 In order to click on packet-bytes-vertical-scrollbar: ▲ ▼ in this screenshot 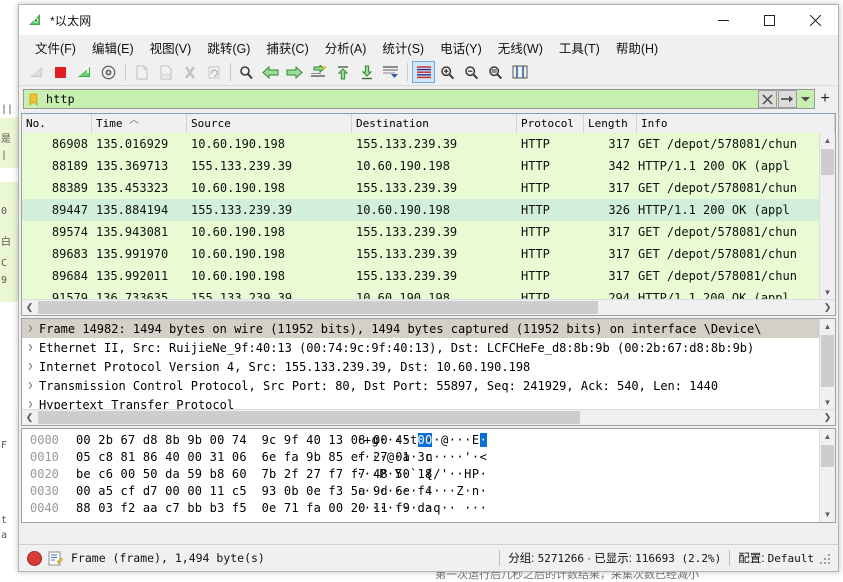, I will do `click(827, 475)`.